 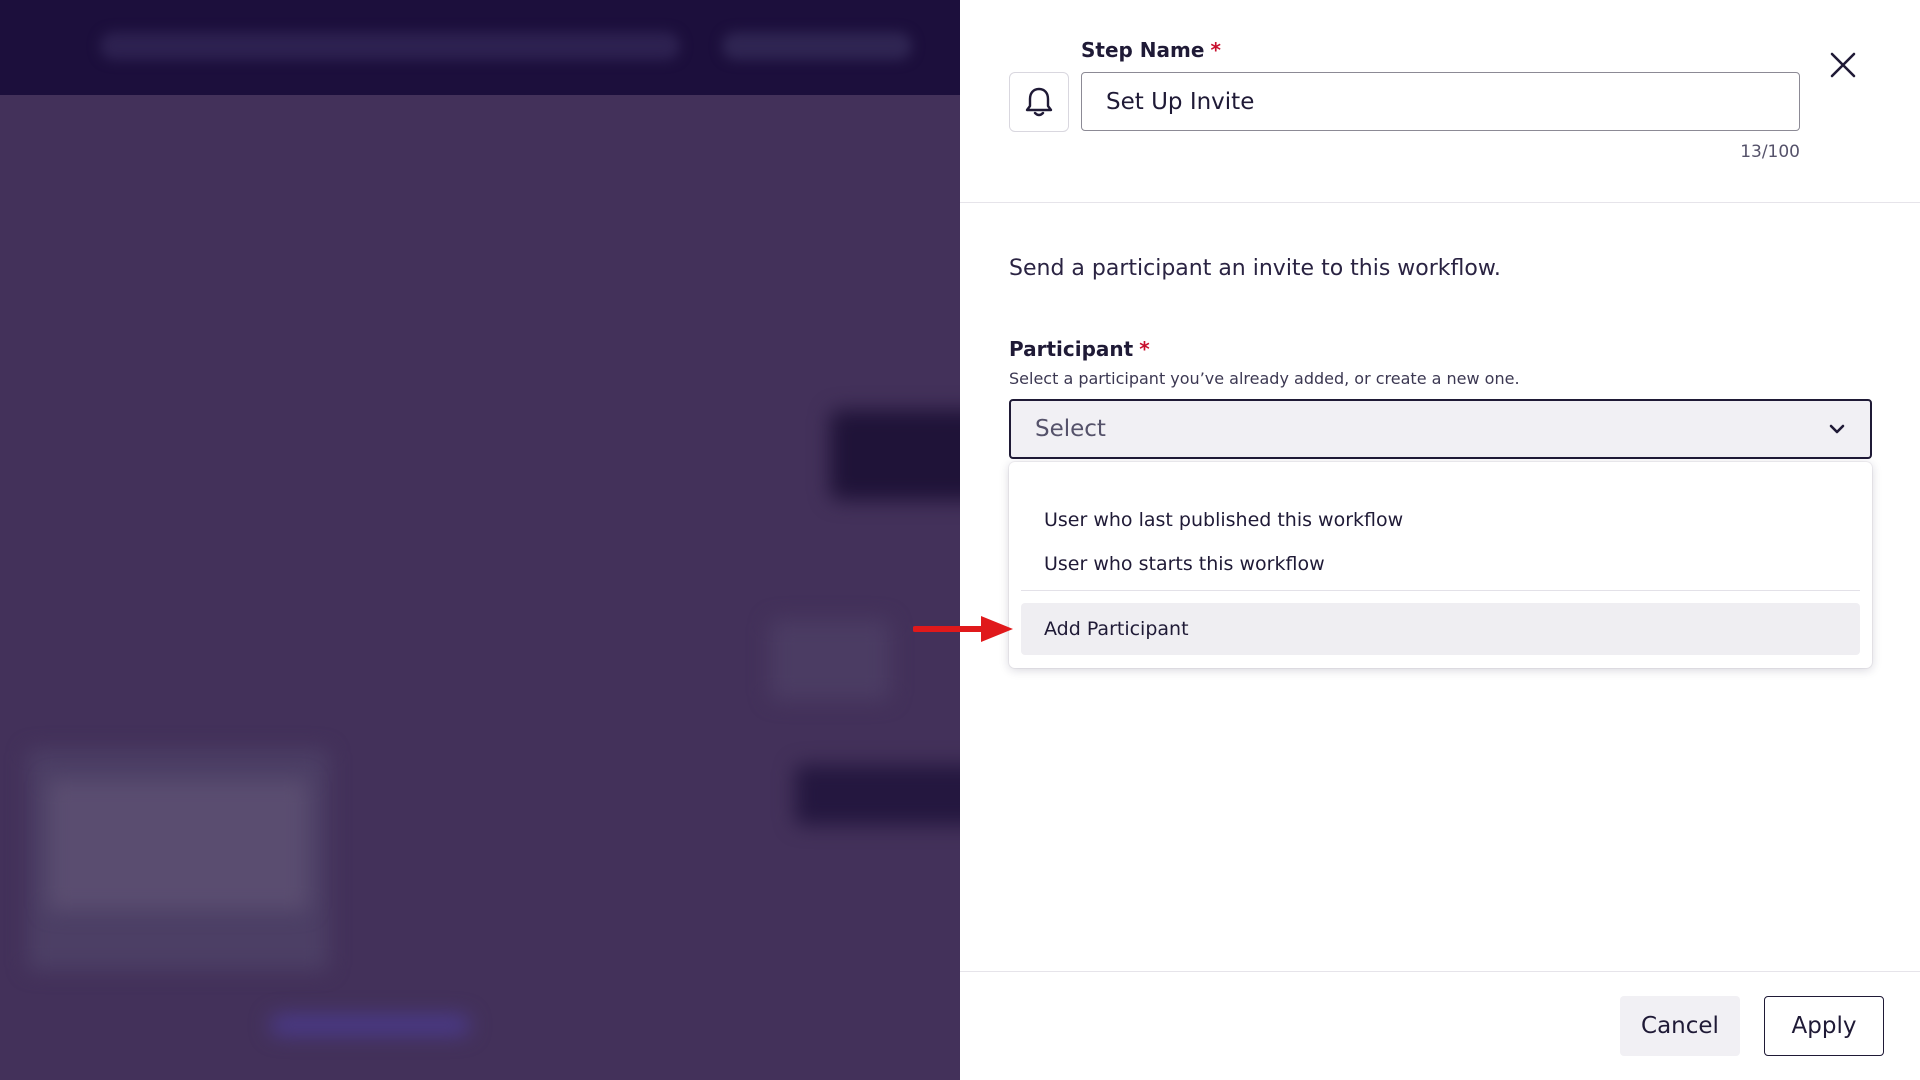 I want to click on step-name-label: Step Name *, so click(x=1151, y=50).